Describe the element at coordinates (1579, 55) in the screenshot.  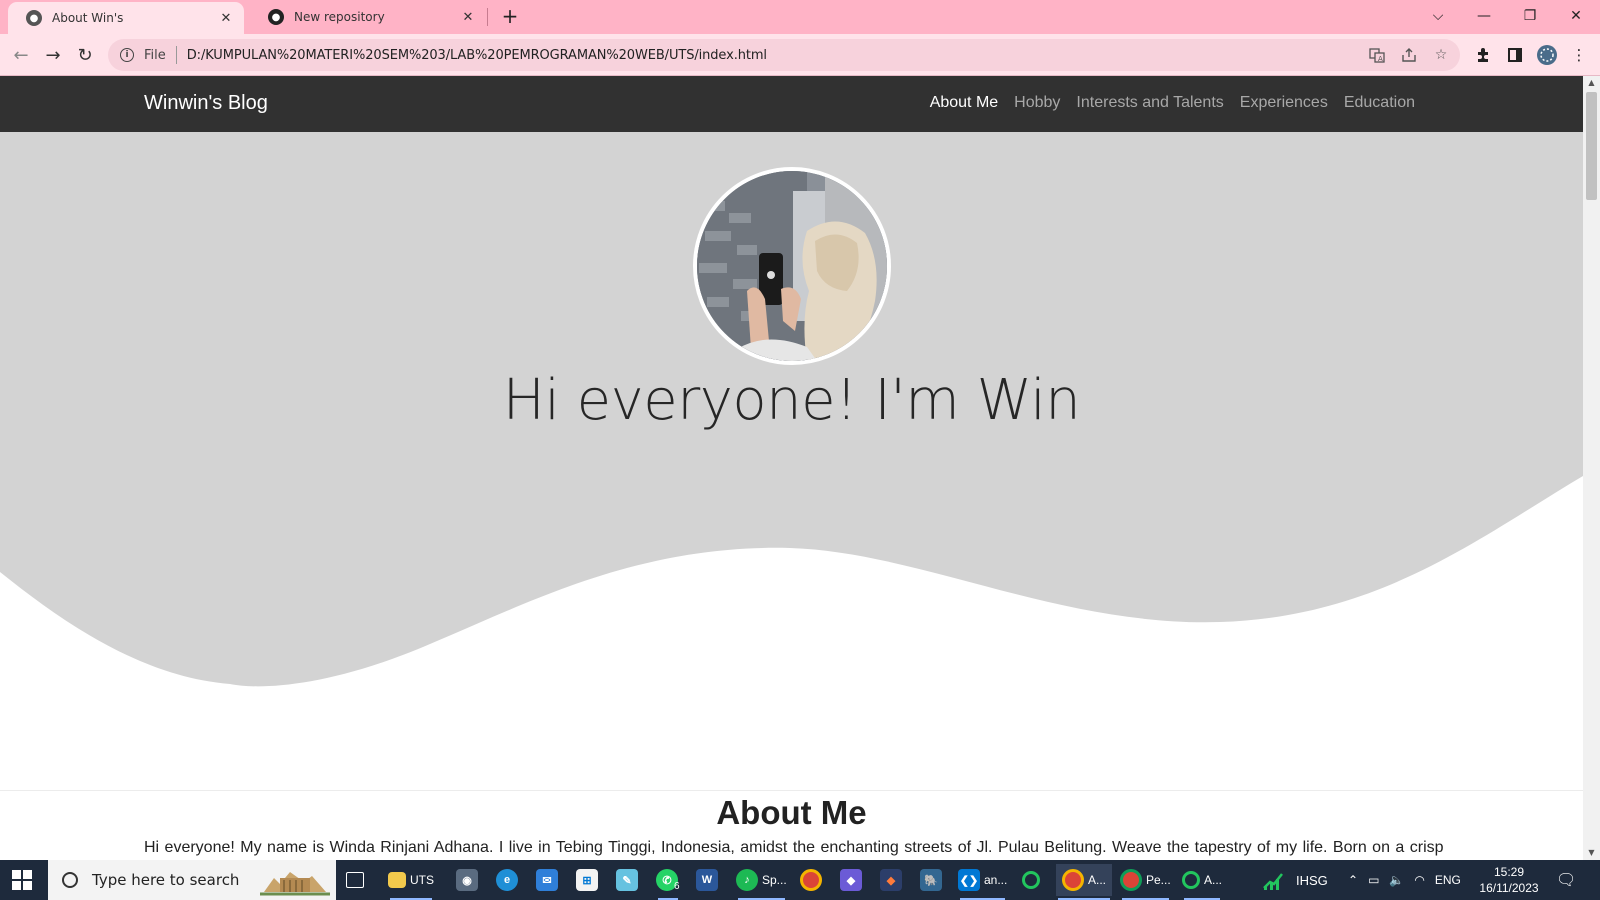
I see `menu-icon: ⋮` at that location.